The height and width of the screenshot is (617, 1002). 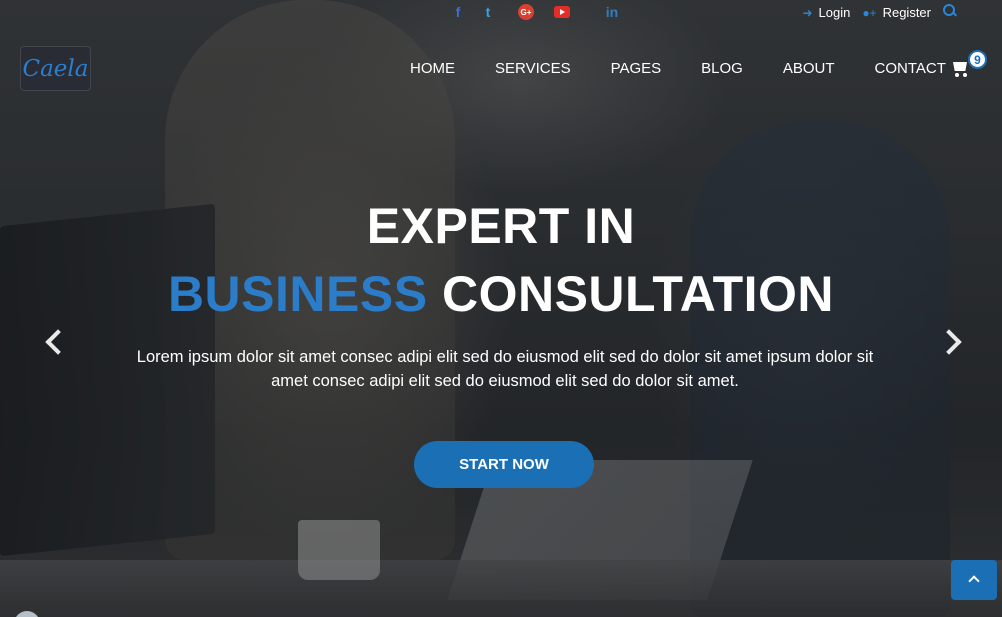 I want to click on start-now-button: START NOW, so click(x=504, y=464).